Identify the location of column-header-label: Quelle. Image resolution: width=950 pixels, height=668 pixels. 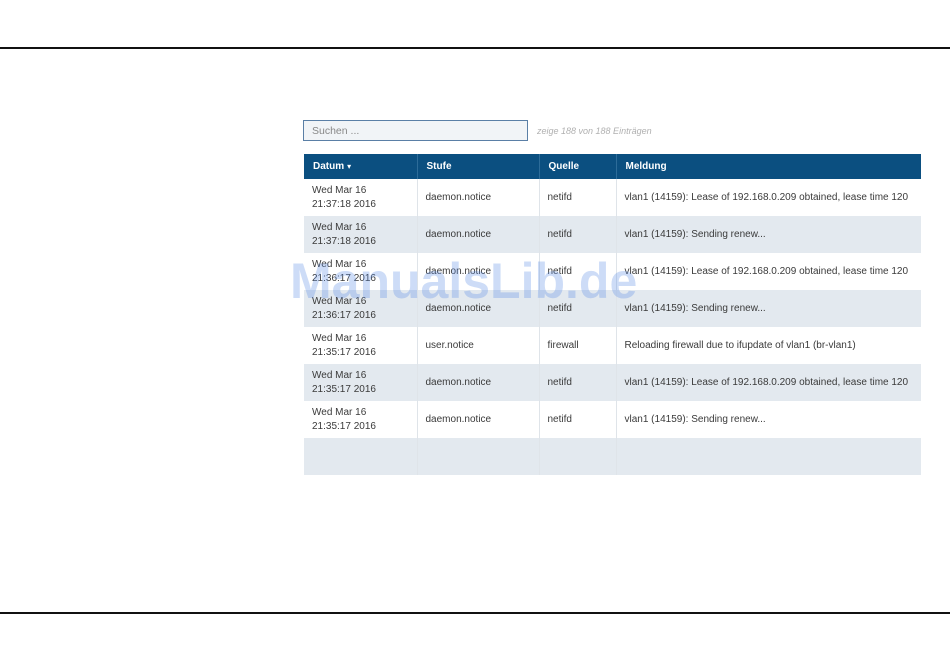
(564, 166).